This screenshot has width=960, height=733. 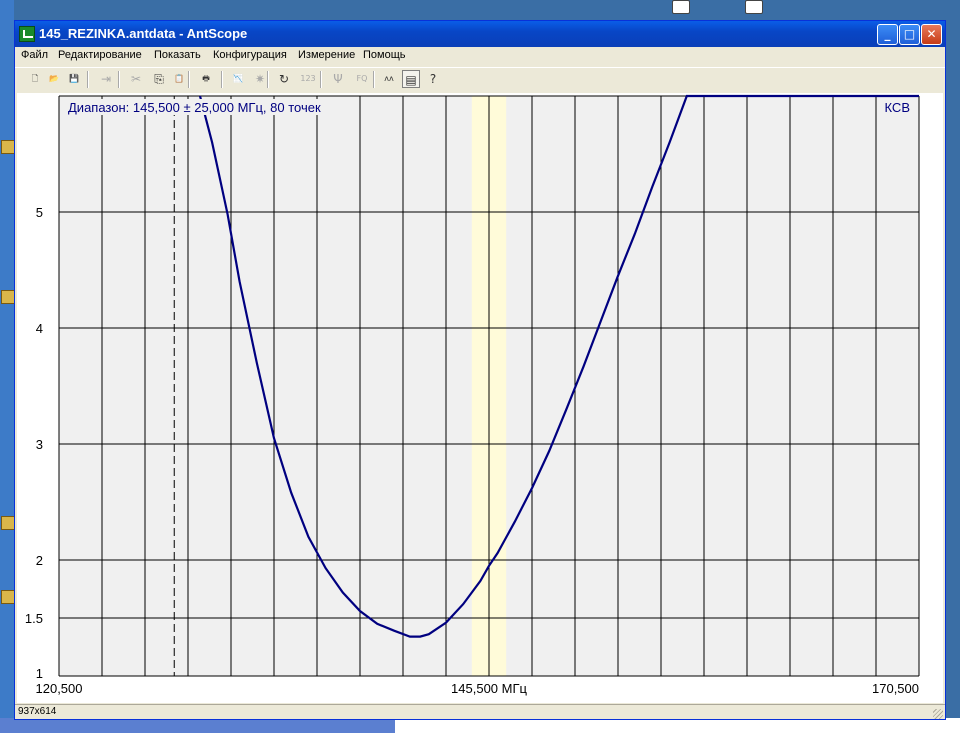 I want to click on open-file-icon: 📂, so click(x=54, y=79).